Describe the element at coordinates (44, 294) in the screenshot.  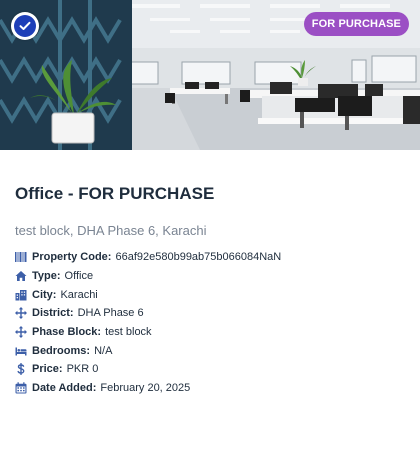
I see `detail-label: City:` at that location.